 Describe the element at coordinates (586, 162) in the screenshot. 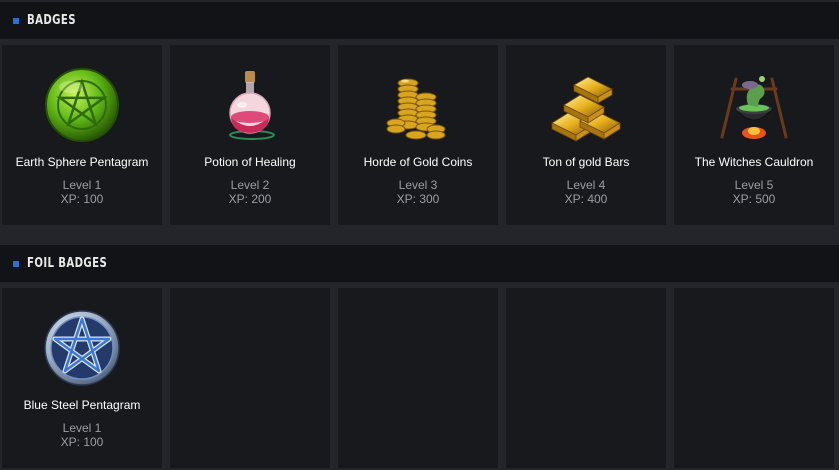

I see `badge-name: Ton of gold Bars` at that location.